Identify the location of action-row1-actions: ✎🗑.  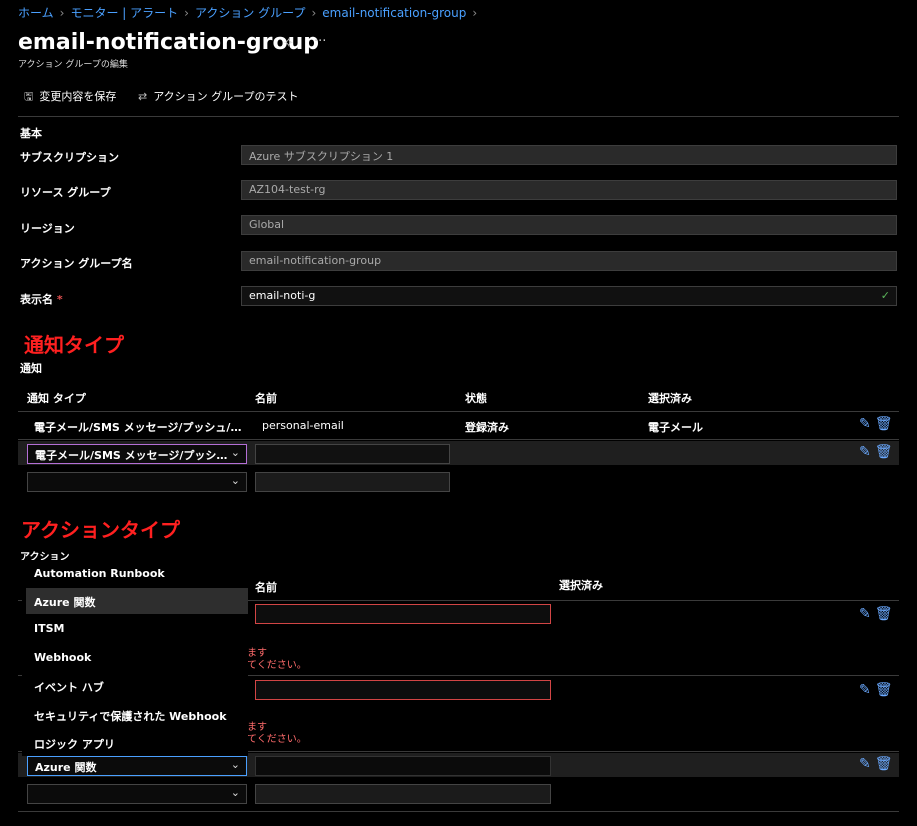
(878, 614).